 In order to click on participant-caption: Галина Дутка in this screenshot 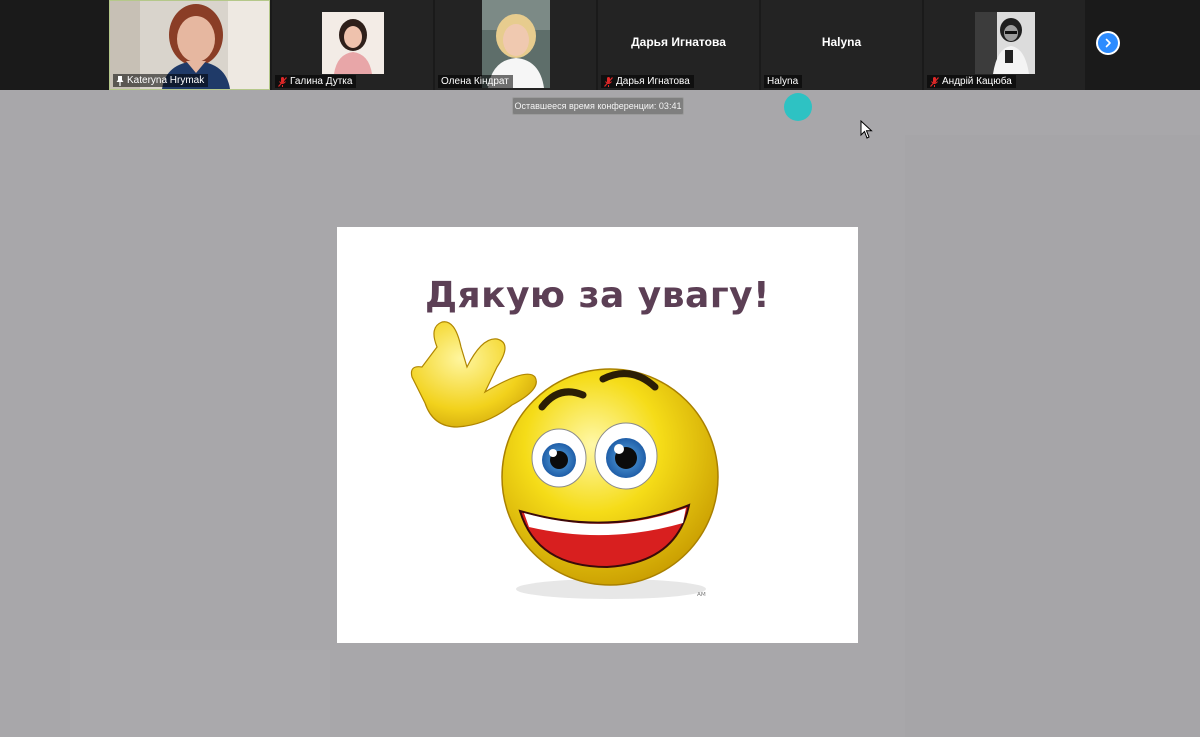, I will do `click(316, 81)`.